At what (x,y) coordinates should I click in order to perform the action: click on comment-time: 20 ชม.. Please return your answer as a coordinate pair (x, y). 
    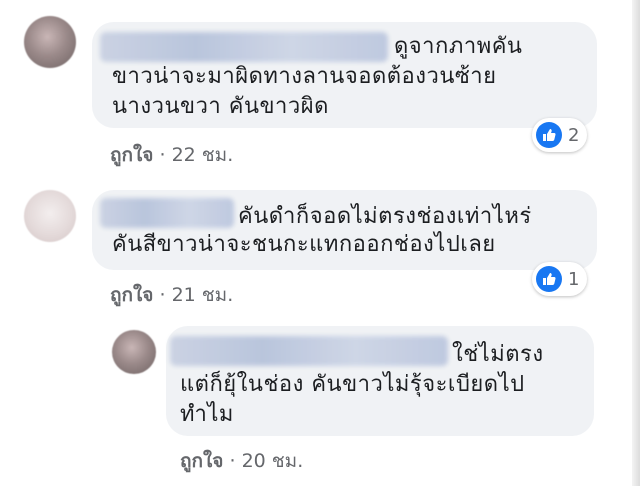
    Looking at the image, I should click on (273, 461).